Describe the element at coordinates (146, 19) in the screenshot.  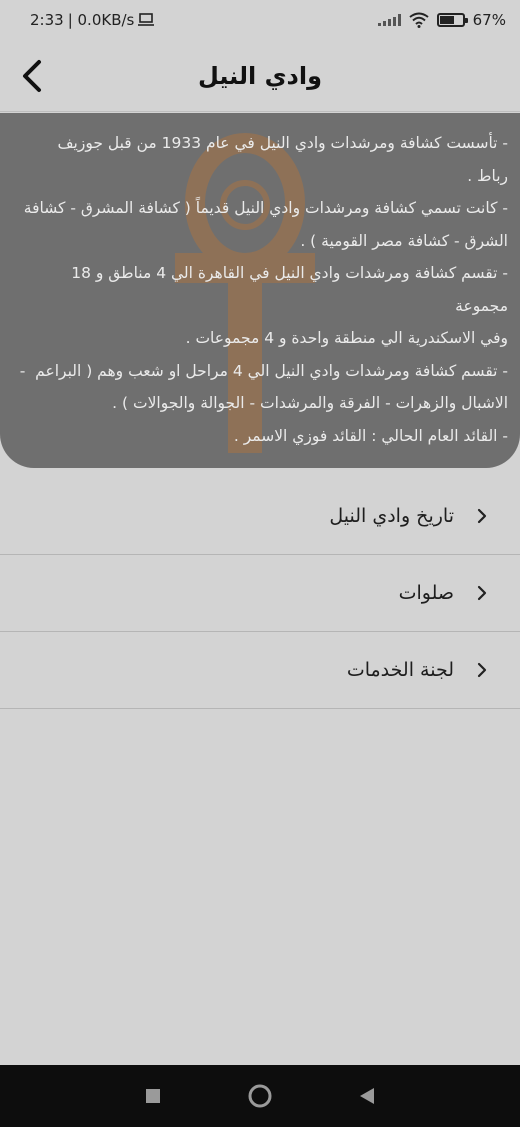
I see `screen-icon` at that location.